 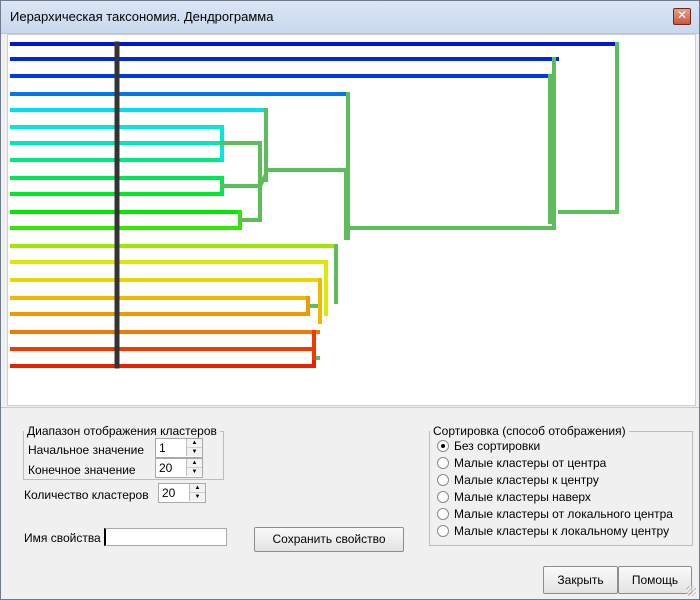 What do you see at coordinates (179, 468) in the screenshot?
I see `end-value-stepper: 20 ▲ ▼` at bounding box center [179, 468].